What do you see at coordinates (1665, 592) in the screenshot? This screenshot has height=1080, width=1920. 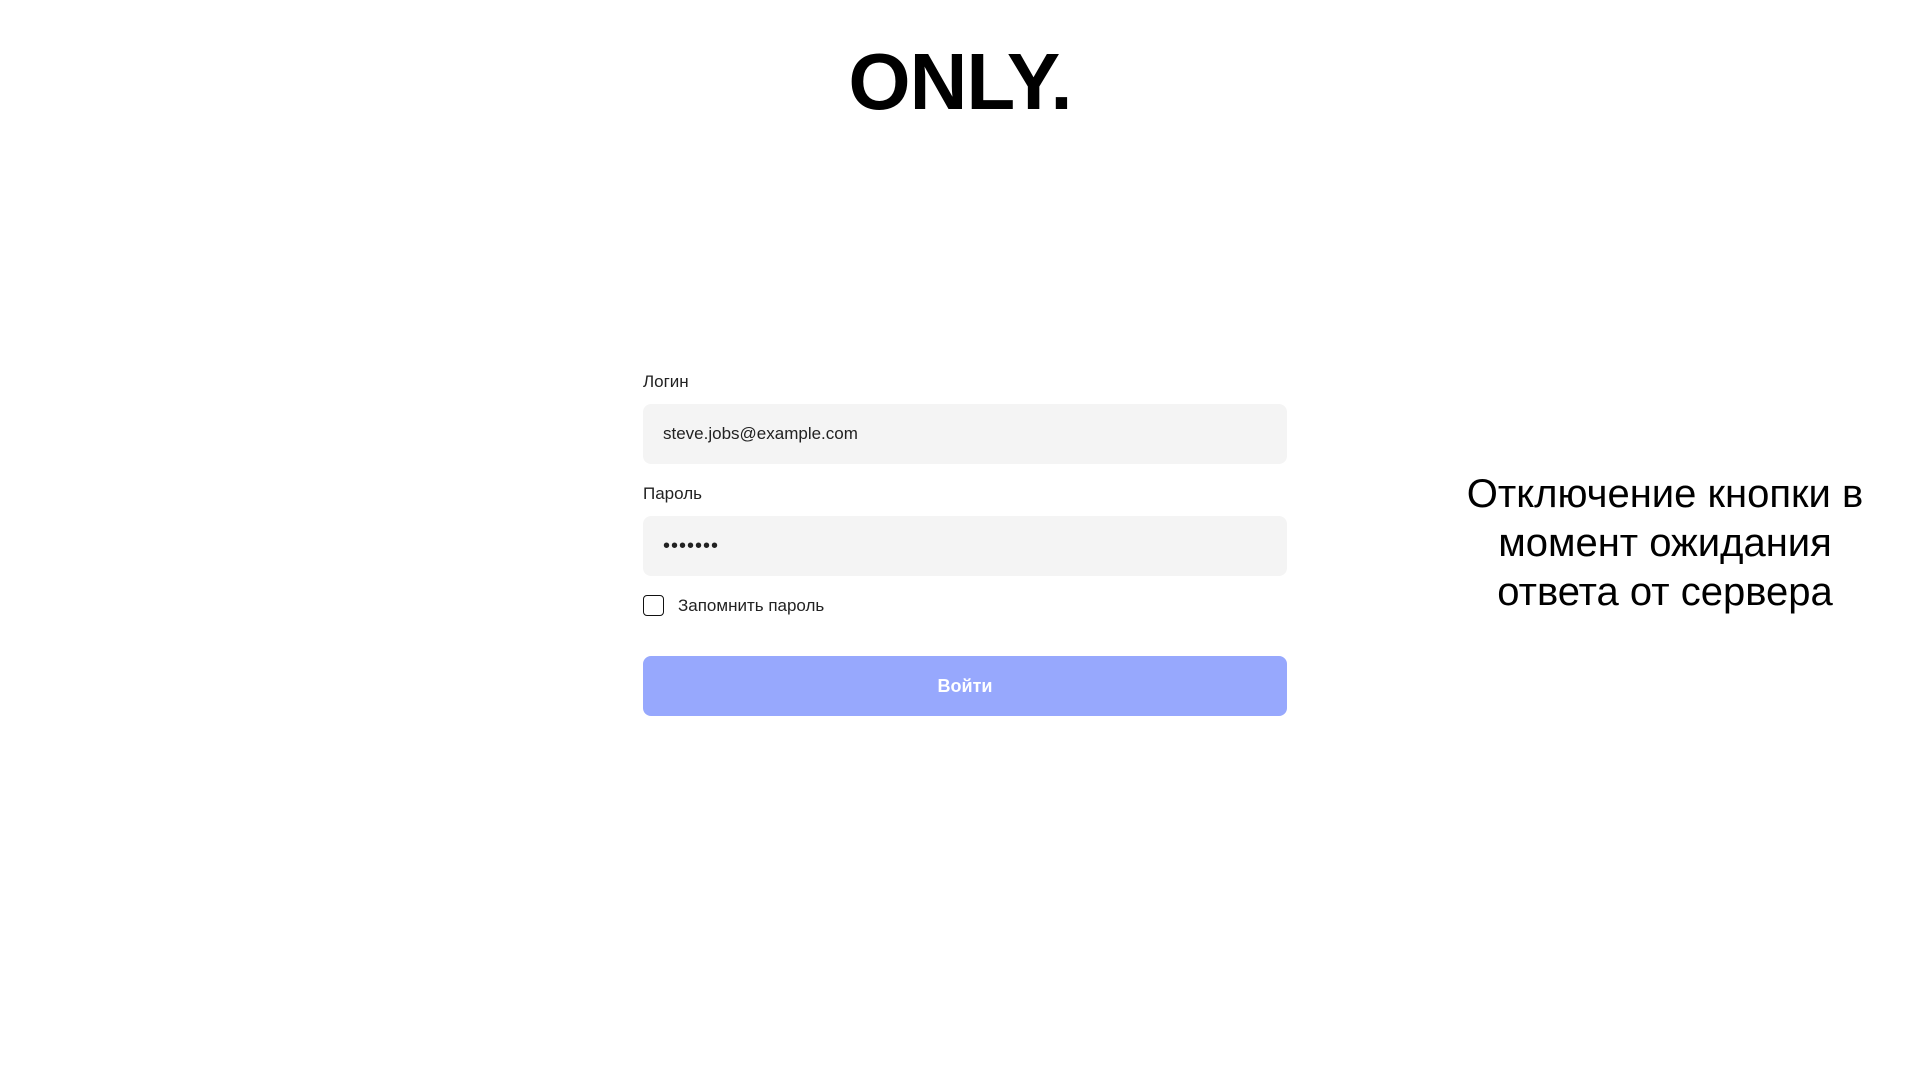 I see `annotation-line: ответа от сервера` at bounding box center [1665, 592].